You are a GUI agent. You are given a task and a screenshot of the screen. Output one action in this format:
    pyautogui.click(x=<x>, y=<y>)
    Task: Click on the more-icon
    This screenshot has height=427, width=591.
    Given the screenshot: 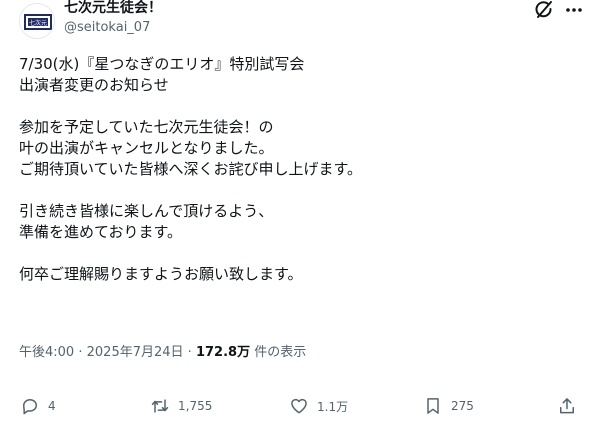 What is the action you would take?
    pyautogui.click(x=574, y=10)
    